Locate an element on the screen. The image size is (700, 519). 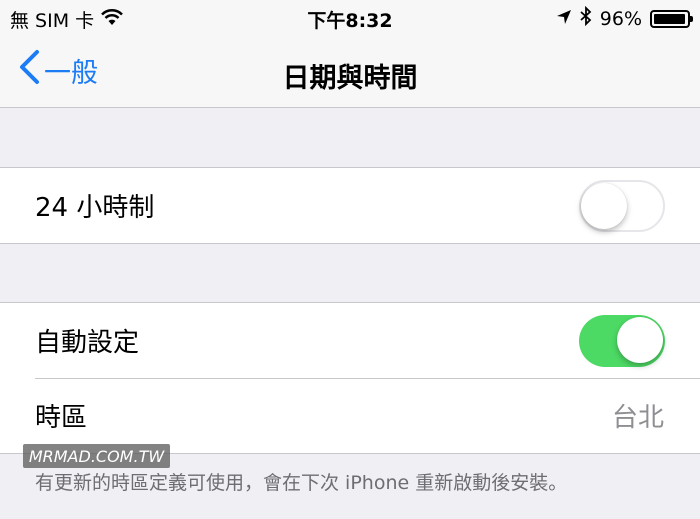
navigation-bar: 一般 日期與時間 is located at coordinates (350, 72).